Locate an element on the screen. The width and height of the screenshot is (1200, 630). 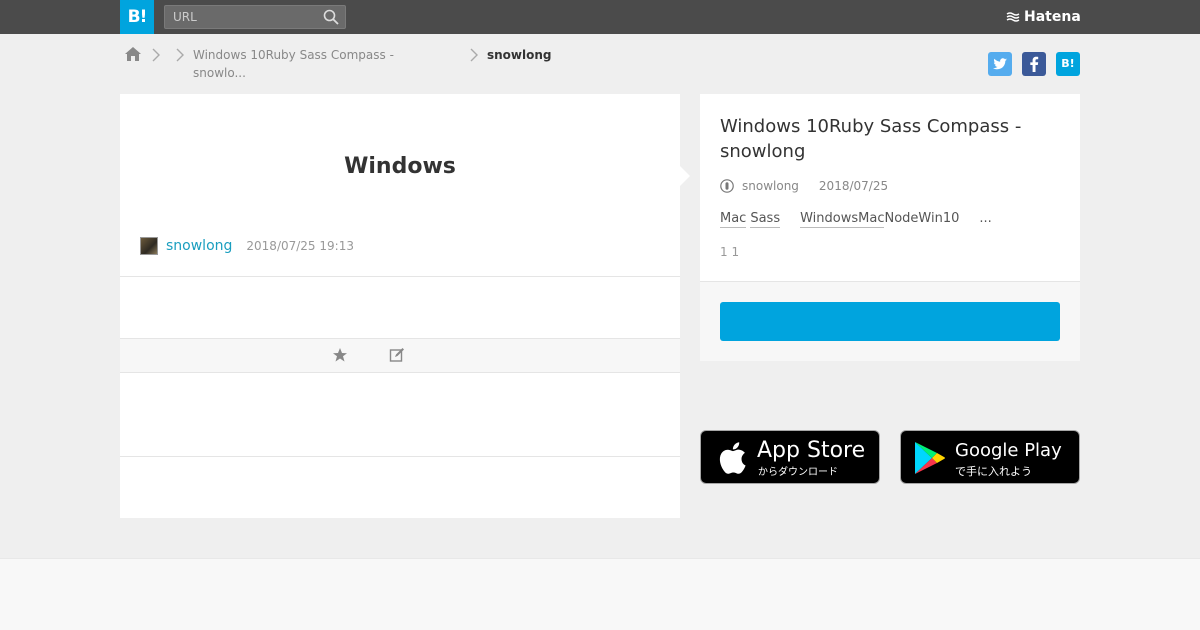
breadcrumb-entry-line1: Windows 10Ruby Sass Compass - is located at coordinates (293, 55).